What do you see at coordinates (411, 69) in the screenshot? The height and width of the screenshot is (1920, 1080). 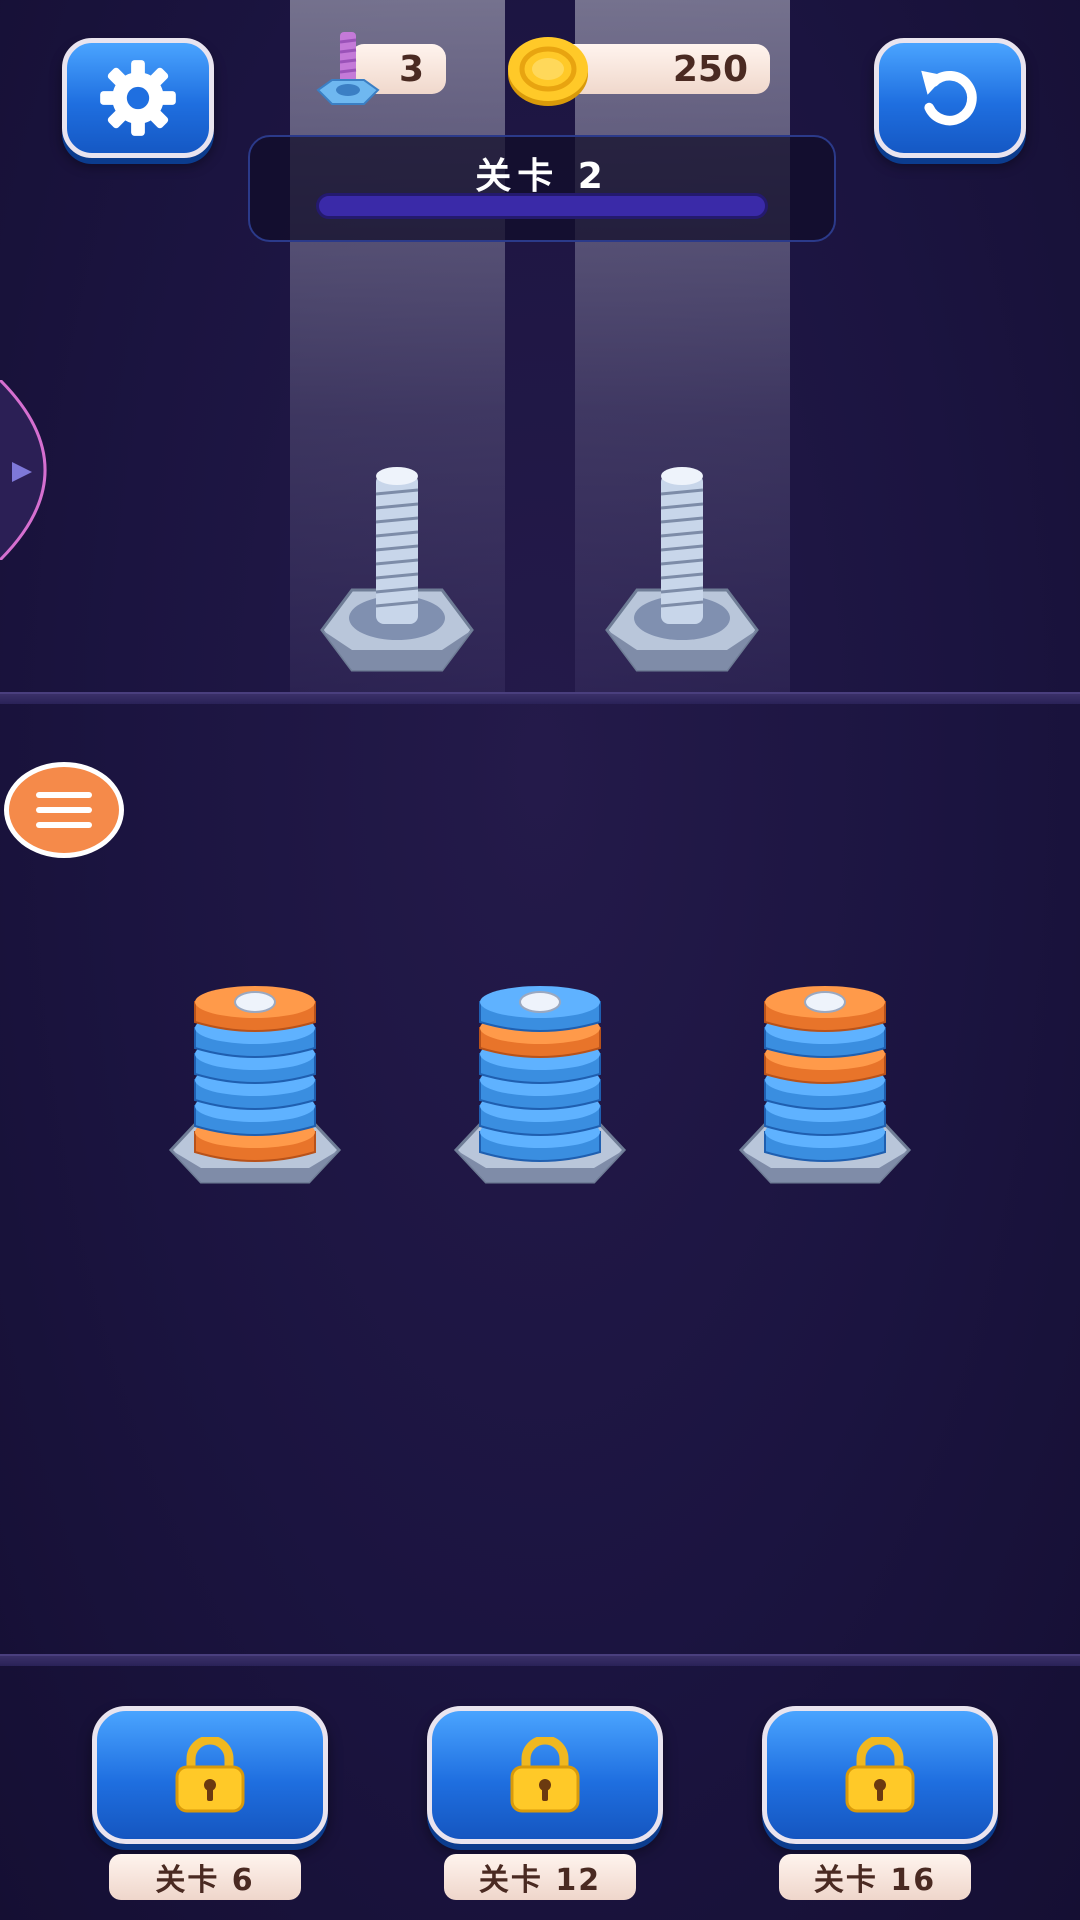 I see `screw-count: 3` at bounding box center [411, 69].